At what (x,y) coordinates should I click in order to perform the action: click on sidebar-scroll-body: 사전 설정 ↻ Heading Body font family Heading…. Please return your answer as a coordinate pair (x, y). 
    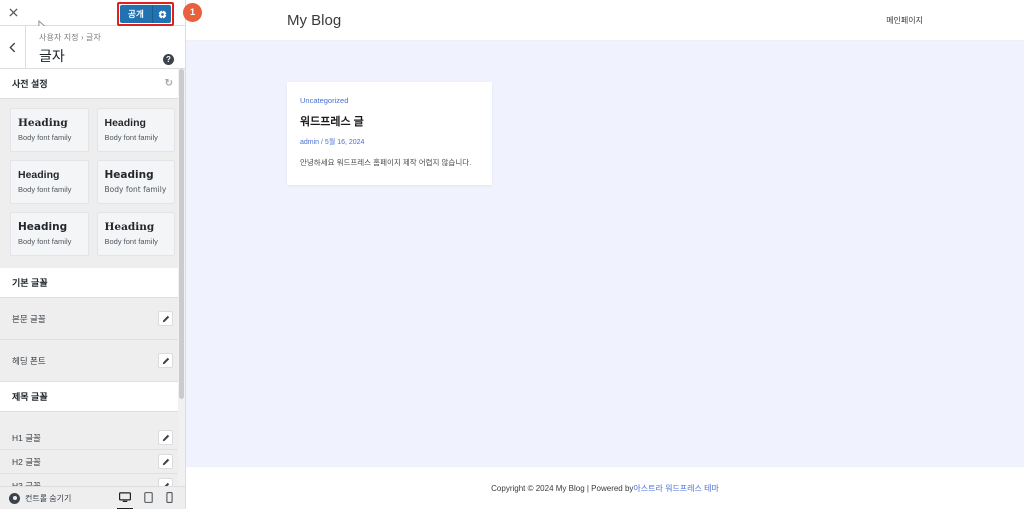
    Looking at the image, I should click on (92, 277).